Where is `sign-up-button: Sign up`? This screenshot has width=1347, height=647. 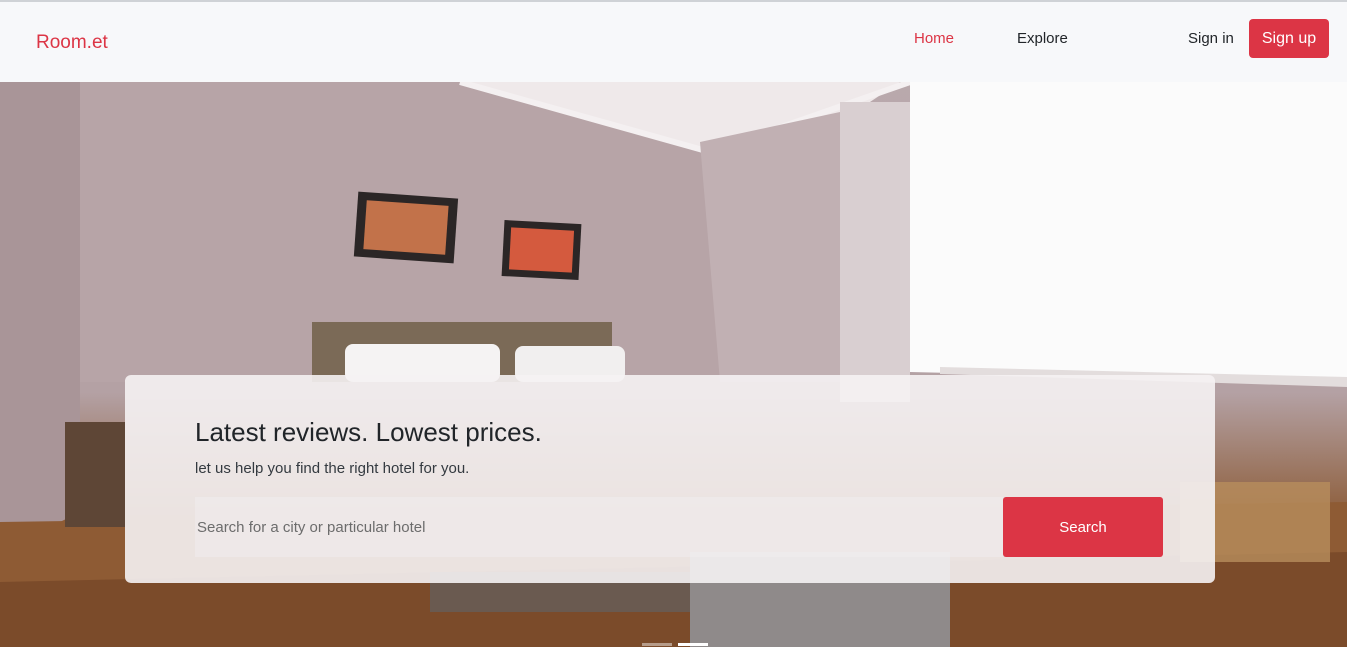
sign-up-button: Sign up is located at coordinates (1289, 38).